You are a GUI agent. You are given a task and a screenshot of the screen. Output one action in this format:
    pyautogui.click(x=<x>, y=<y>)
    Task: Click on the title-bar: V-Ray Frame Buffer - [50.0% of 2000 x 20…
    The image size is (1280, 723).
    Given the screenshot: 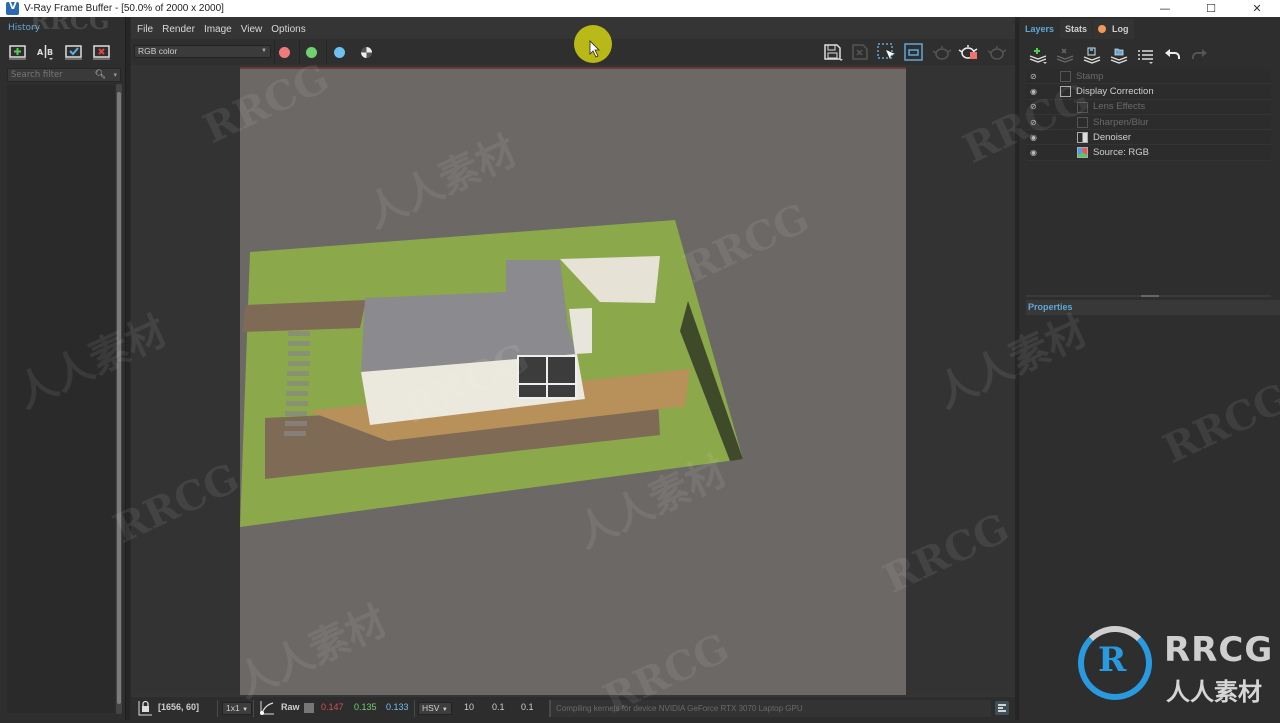 What is the action you would take?
    pyautogui.click(x=640, y=8)
    